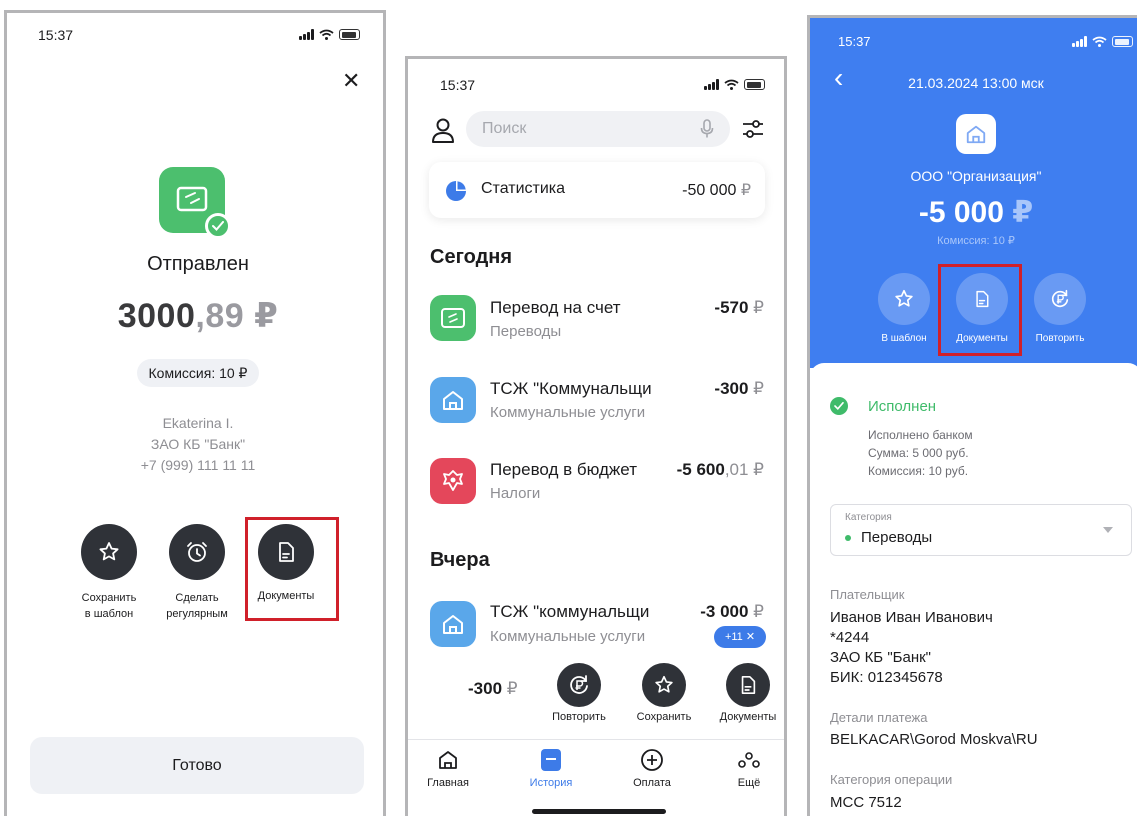 This screenshot has height=816, width=1137. Describe the element at coordinates (753, 129) in the screenshot. I see `filter-icon` at that location.